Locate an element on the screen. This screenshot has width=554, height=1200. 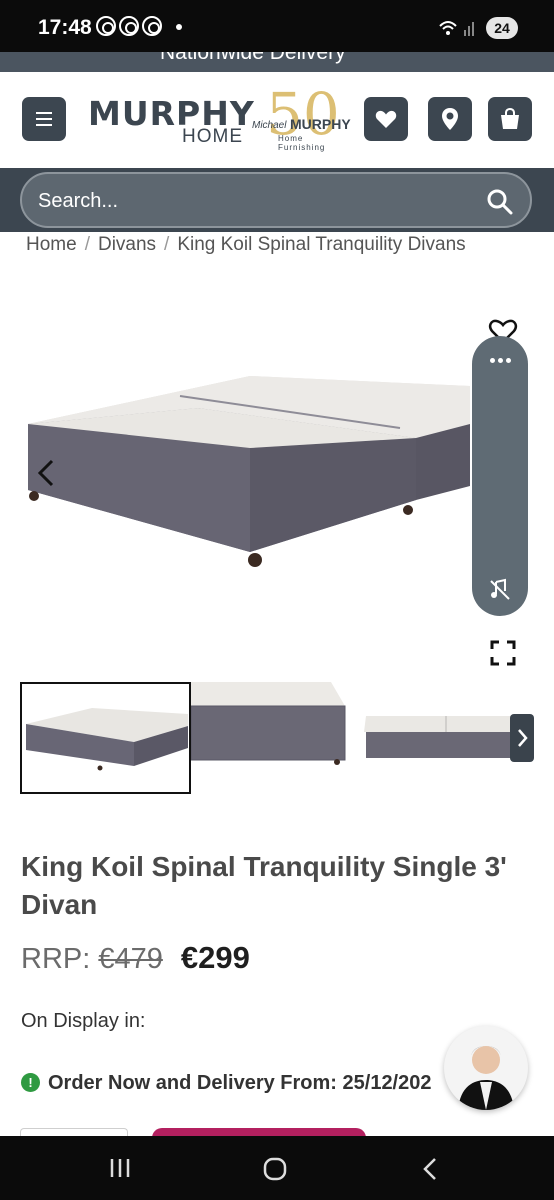
promo-text: Nationwide Delivery is located at coordinates (253, 58).